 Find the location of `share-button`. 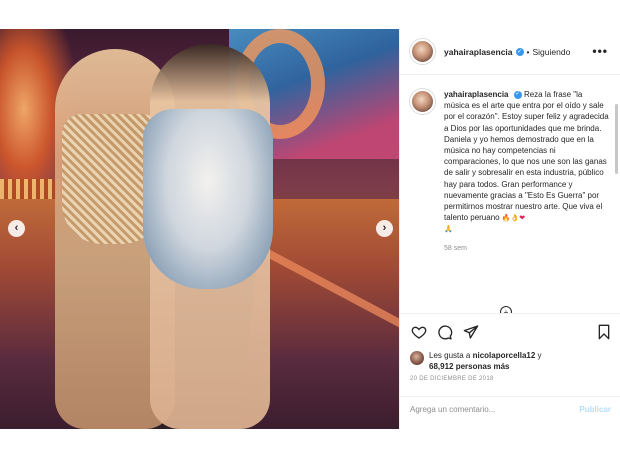

share-button is located at coordinates (471, 332).